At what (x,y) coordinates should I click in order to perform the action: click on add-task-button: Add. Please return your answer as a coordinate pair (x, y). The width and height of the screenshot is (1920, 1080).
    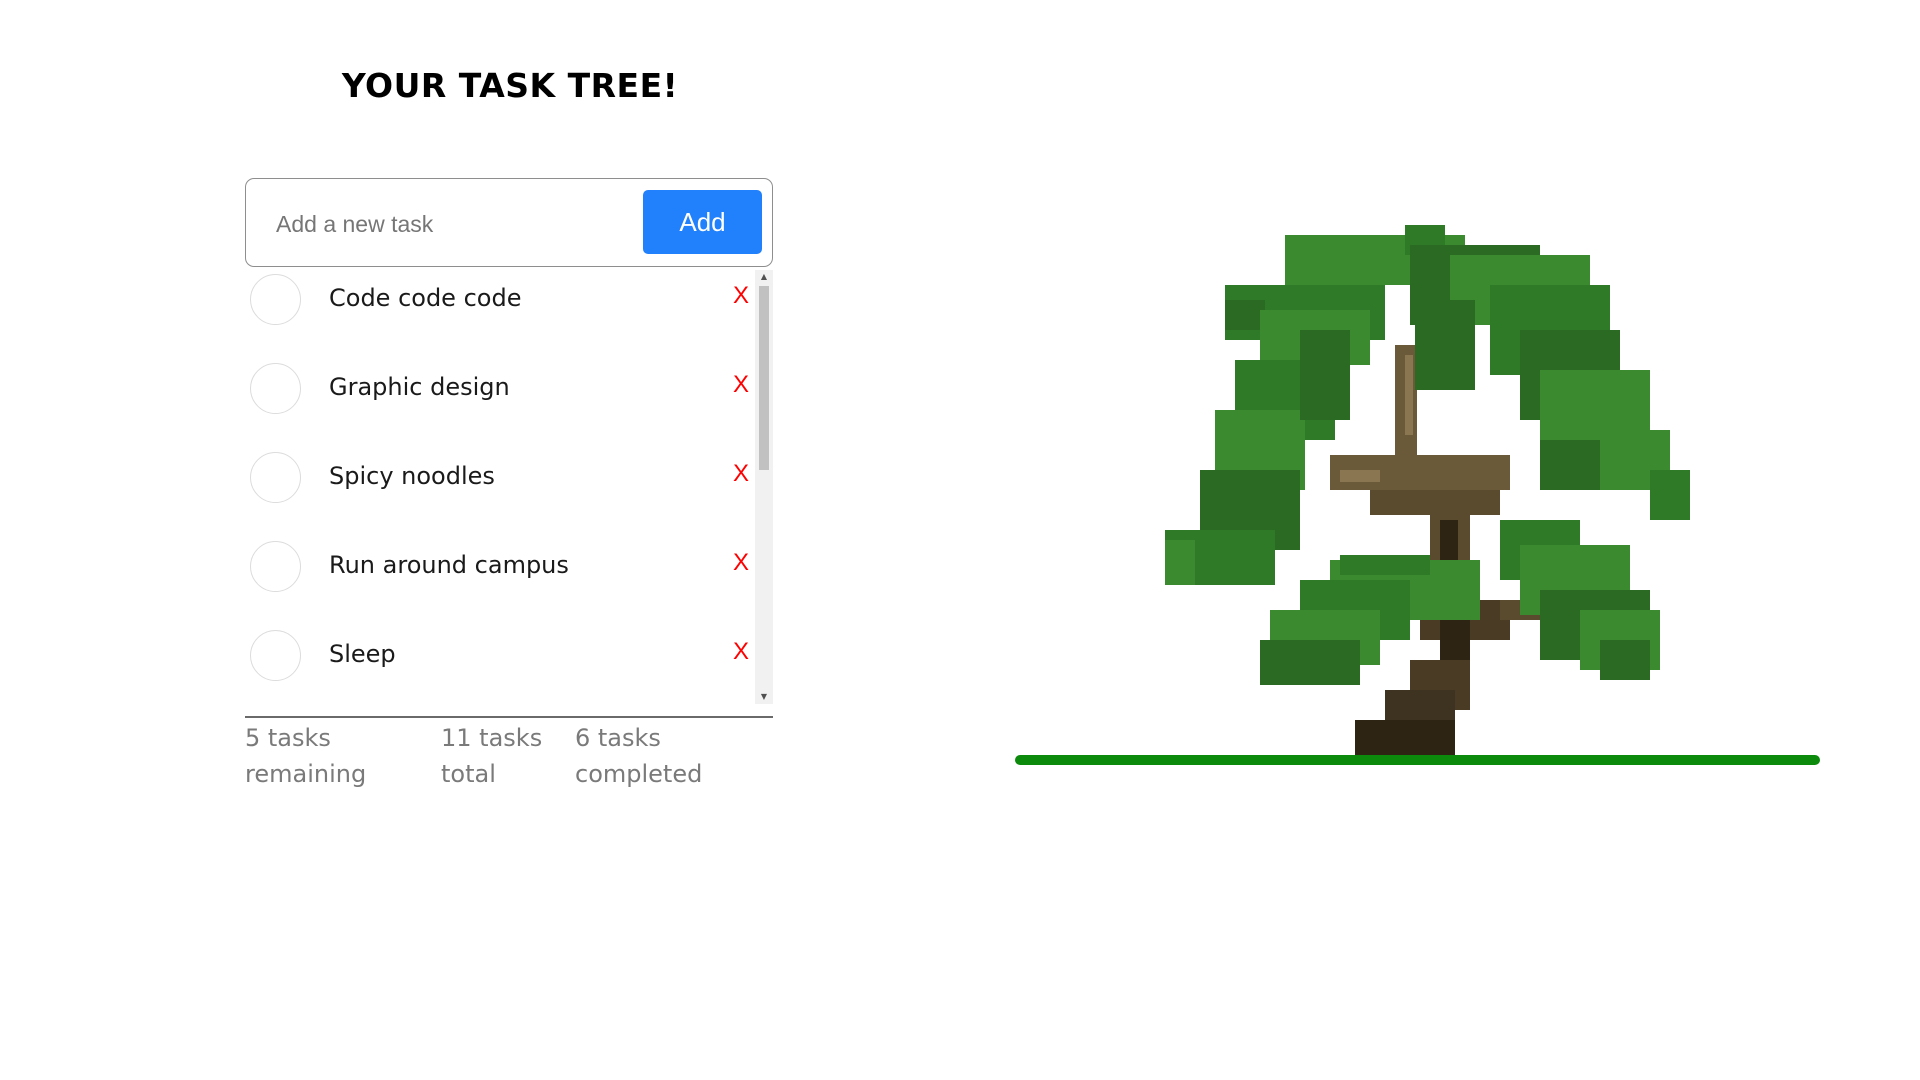
    Looking at the image, I should click on (702, 222).